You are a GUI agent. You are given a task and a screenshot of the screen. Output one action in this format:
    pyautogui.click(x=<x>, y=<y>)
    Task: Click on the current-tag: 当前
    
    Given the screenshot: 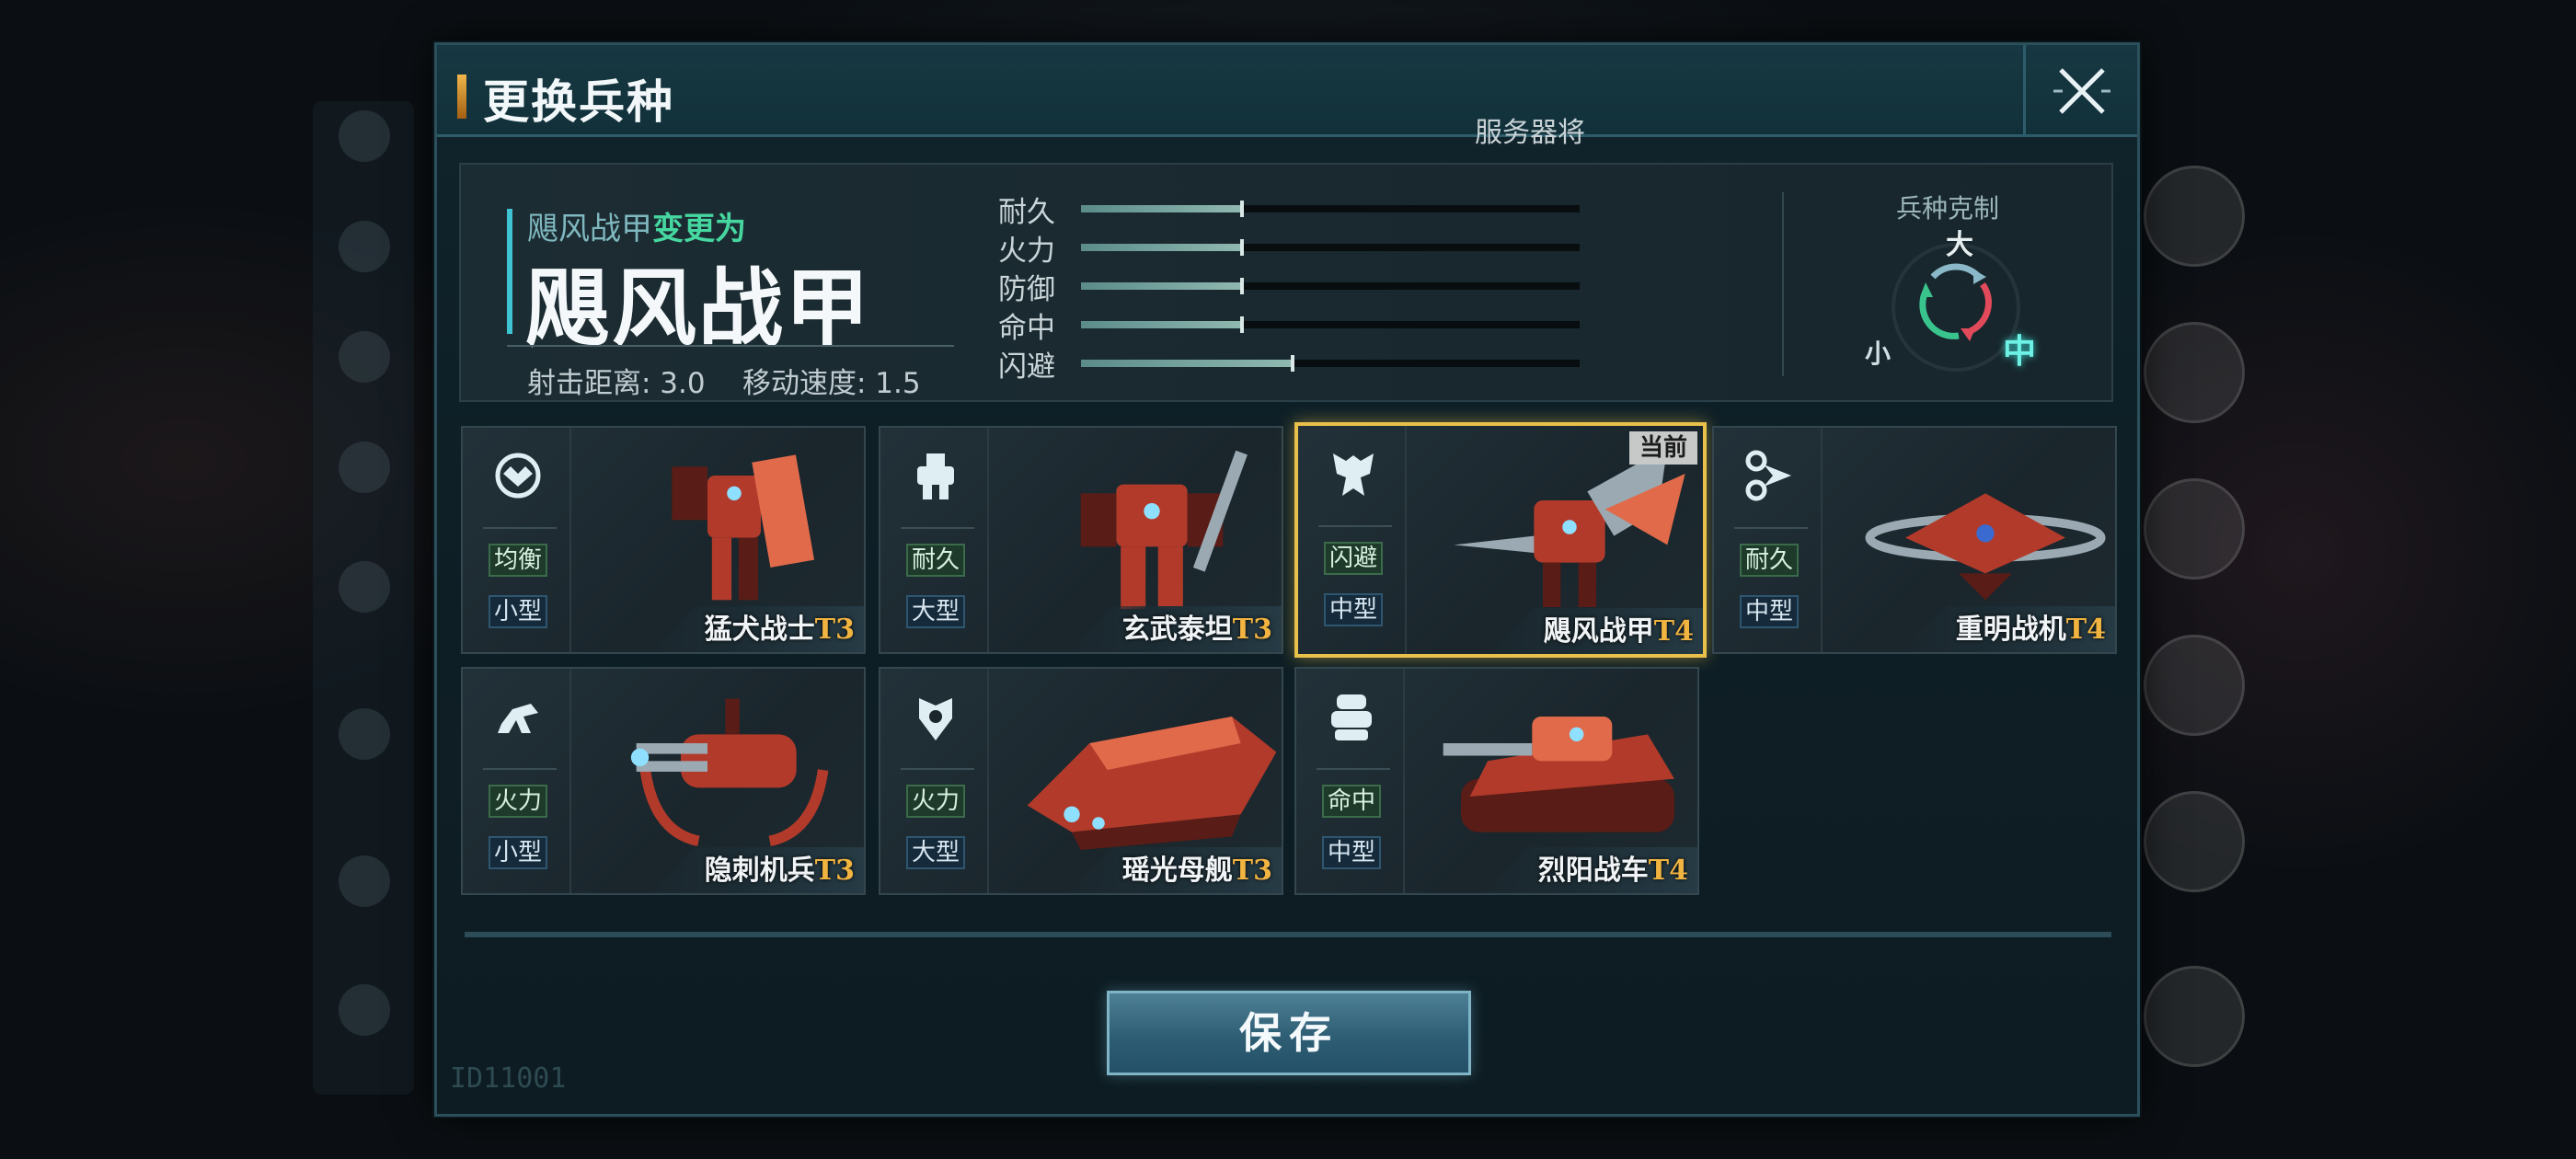 What is the action you would take?
    pyautogui.click(x=1663, y=448)
    